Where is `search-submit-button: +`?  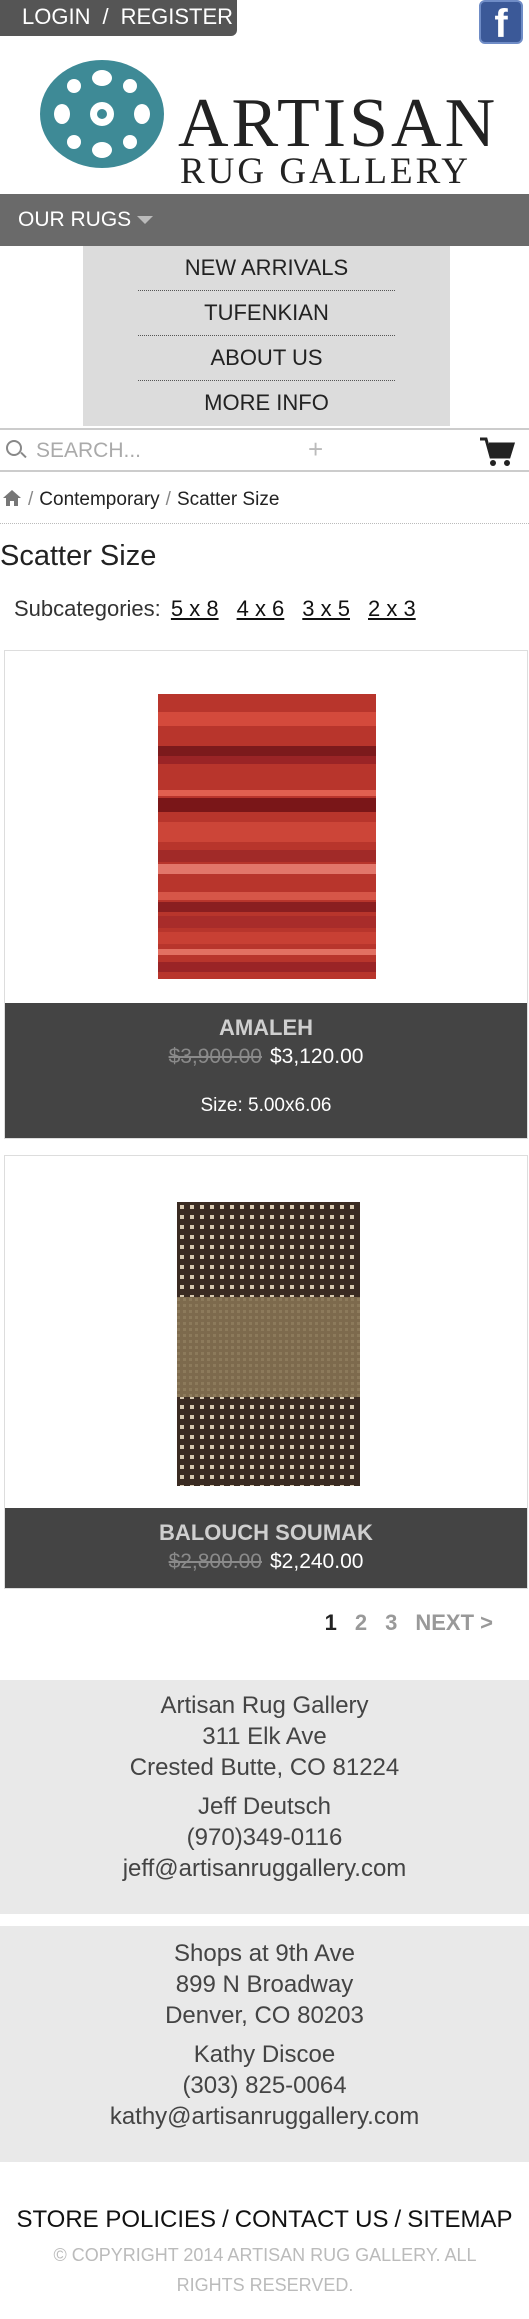
search-submit-button: + is located at coordinates (315, 449).